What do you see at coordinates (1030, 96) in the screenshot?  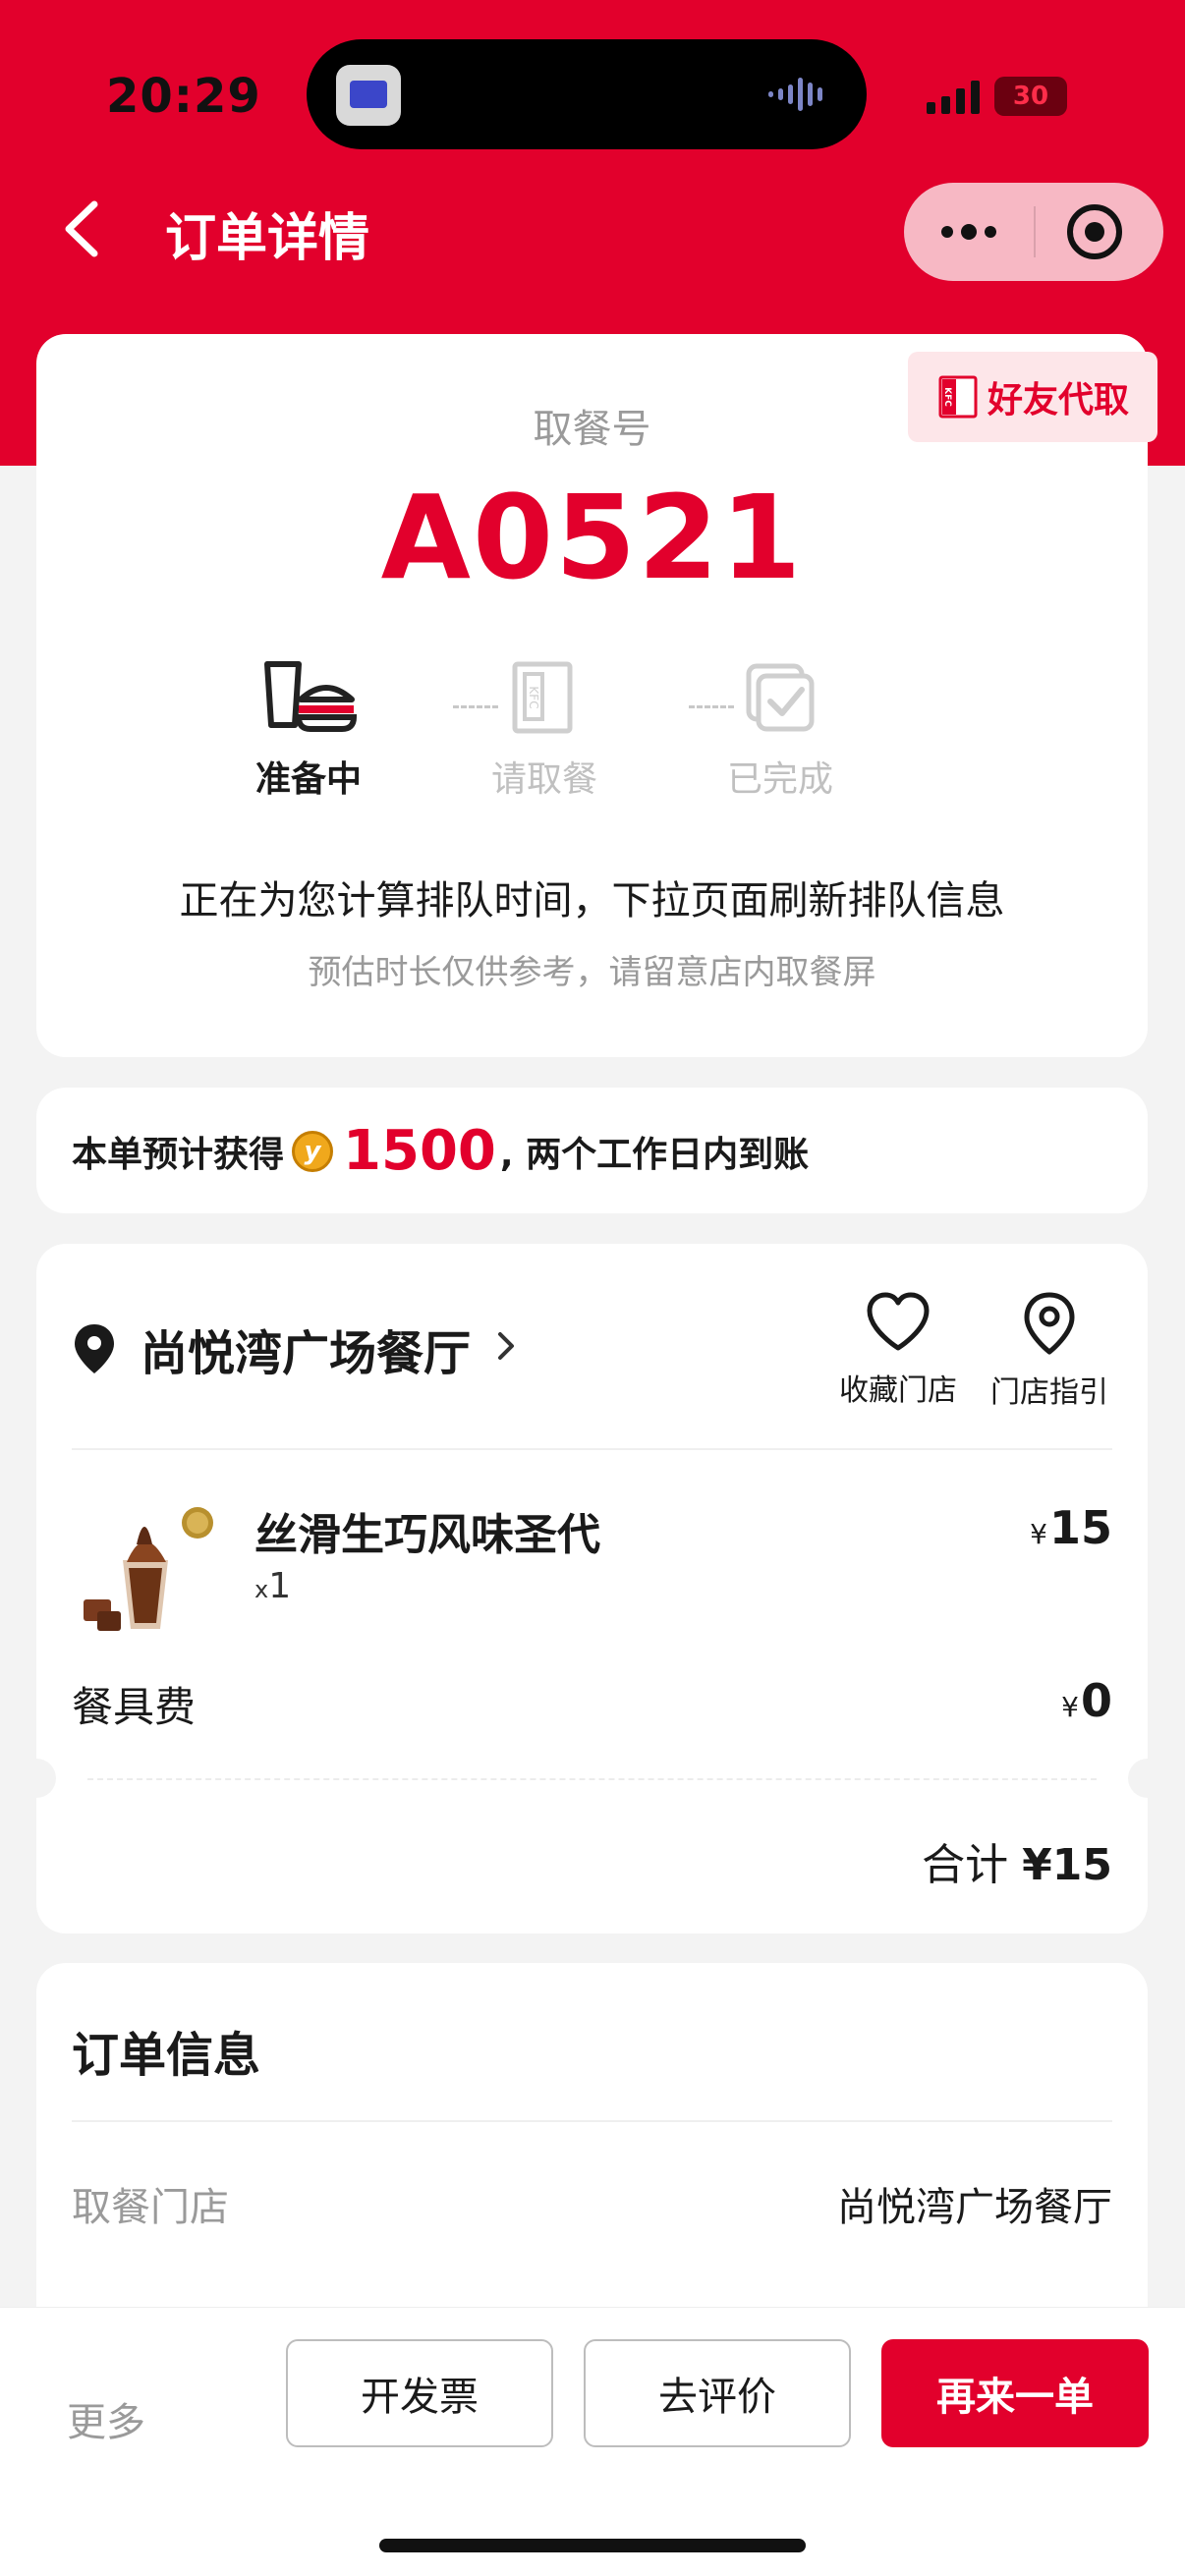 I see `battery-icon: 30` at bounding box center [1030, 96].